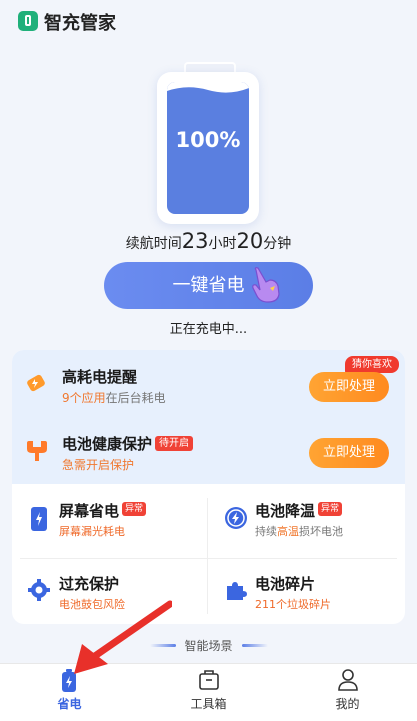  What do you see at coordinates (134, 509) in the screenshot?
I see `screen-save-tag: 异常` at bounding box center [134, 509].